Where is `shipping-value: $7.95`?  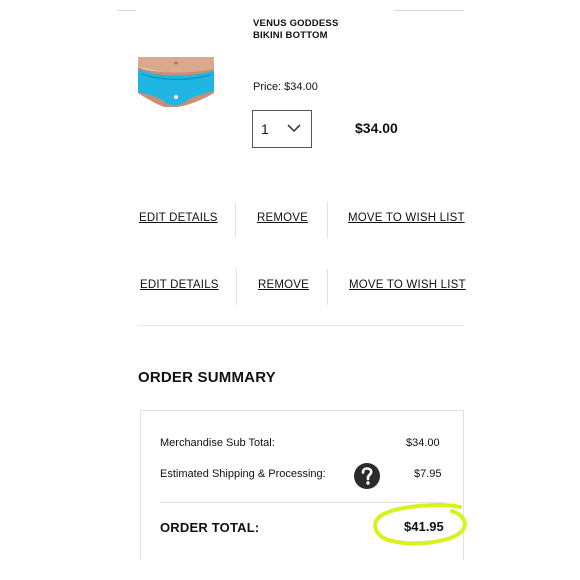
shipping-value: $7.95 is located at coordinates (428, 474).